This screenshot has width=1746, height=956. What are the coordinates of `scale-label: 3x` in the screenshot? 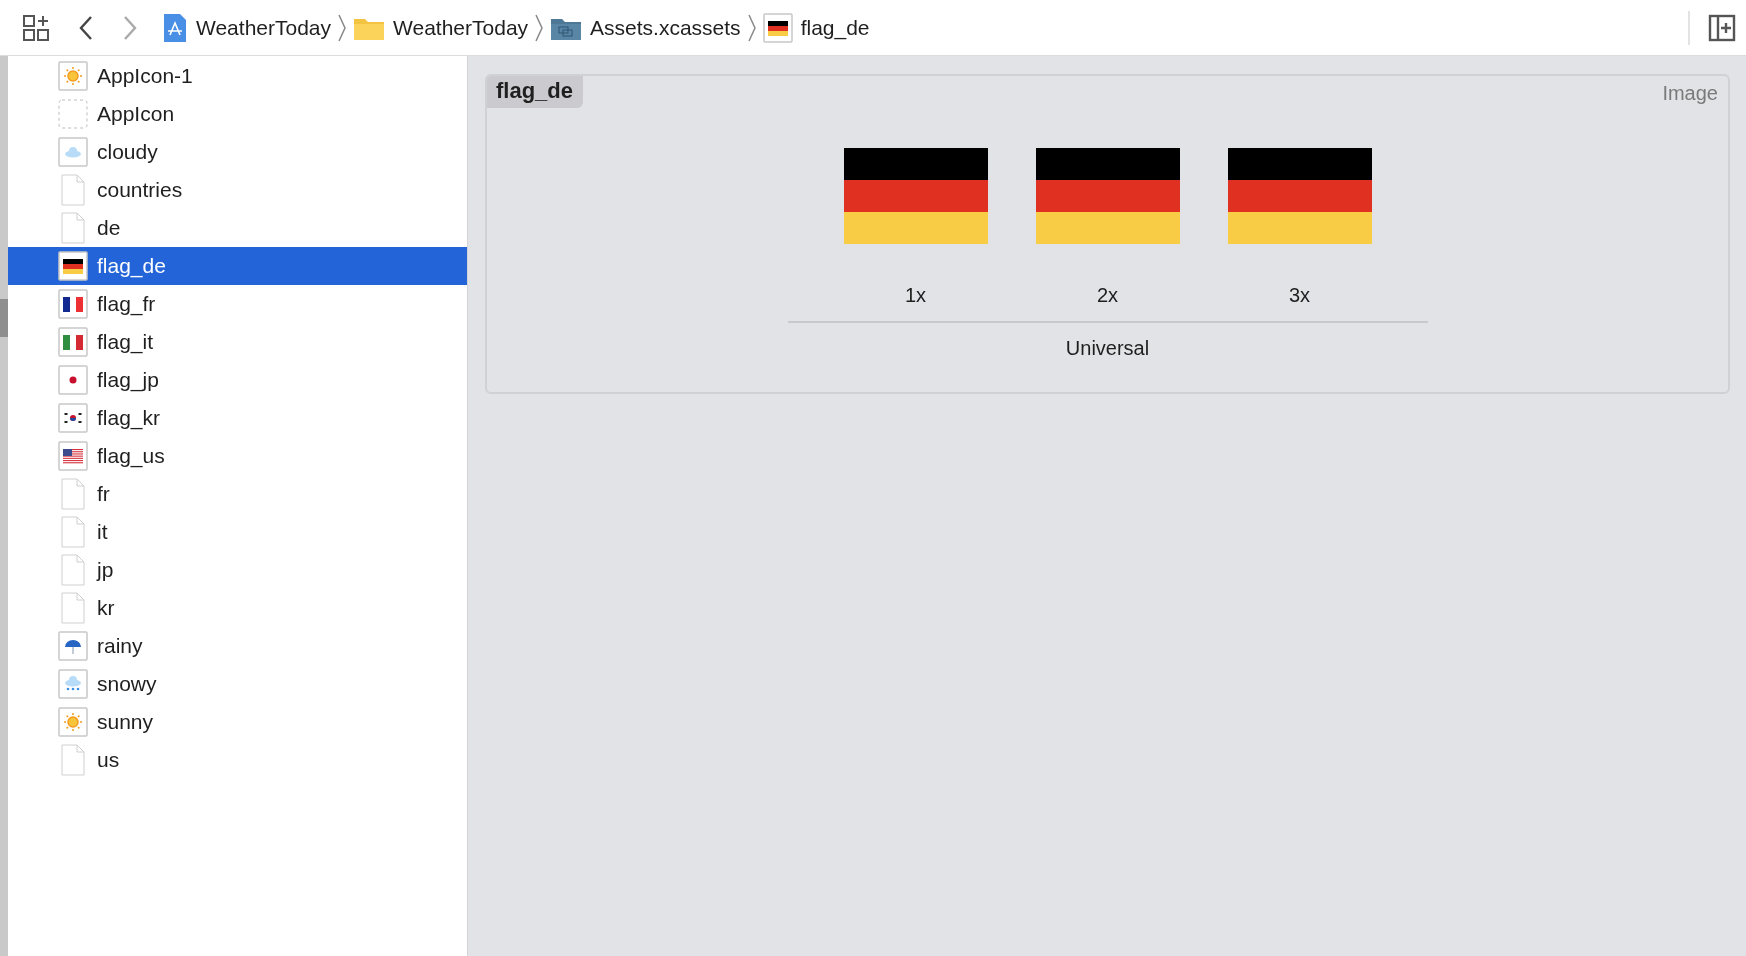 It's located at (1299, 295).